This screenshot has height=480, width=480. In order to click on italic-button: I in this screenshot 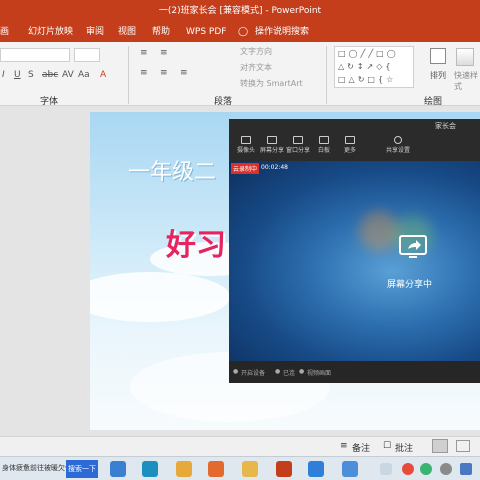, I will do `click(3, 75)`.